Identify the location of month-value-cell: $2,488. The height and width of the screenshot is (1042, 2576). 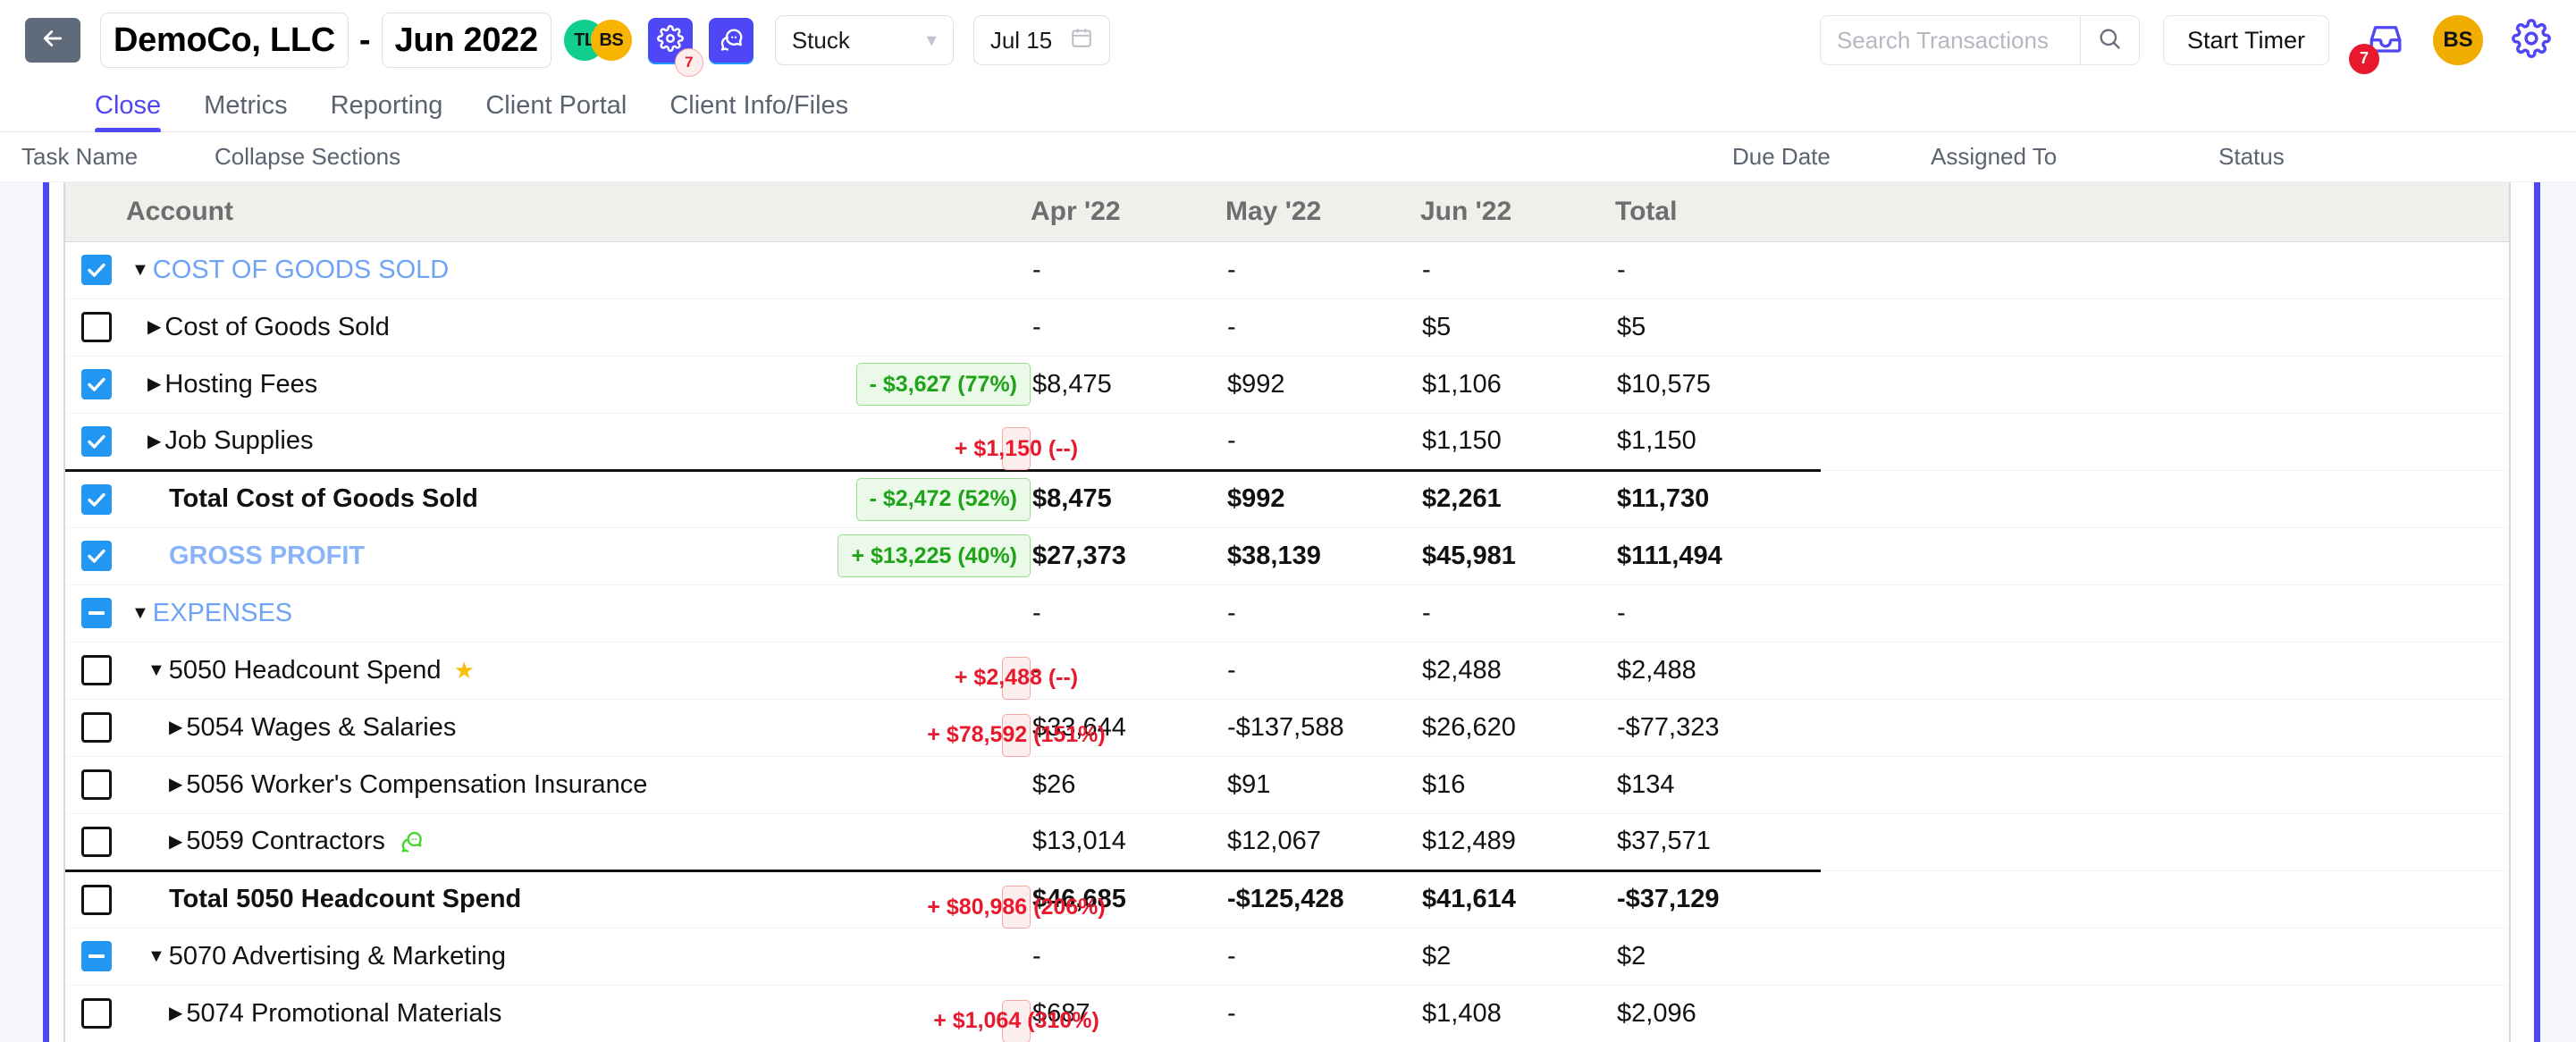
(1518, 671).